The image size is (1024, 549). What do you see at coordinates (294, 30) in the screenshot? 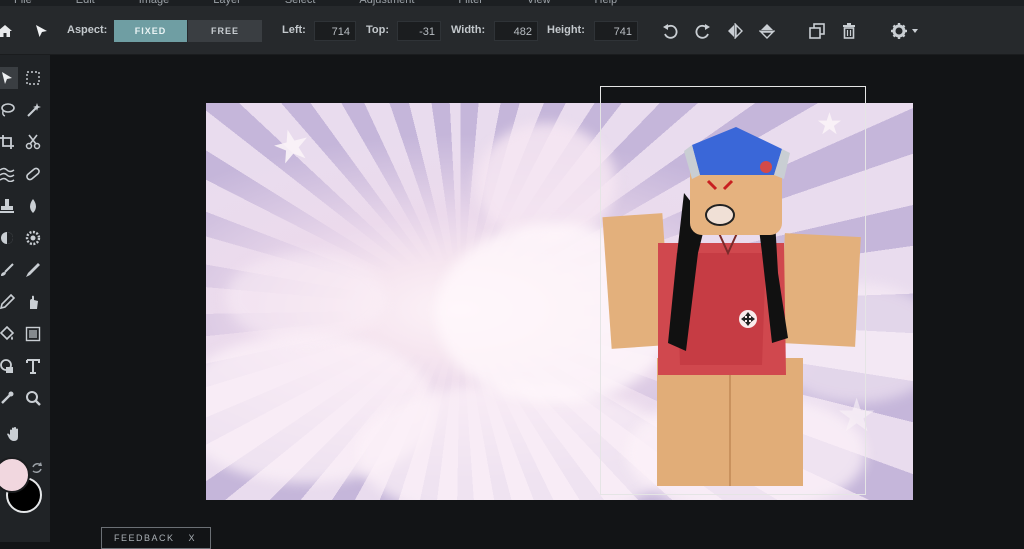
I see `left-label: Left:` at bounding box center [294, 30].